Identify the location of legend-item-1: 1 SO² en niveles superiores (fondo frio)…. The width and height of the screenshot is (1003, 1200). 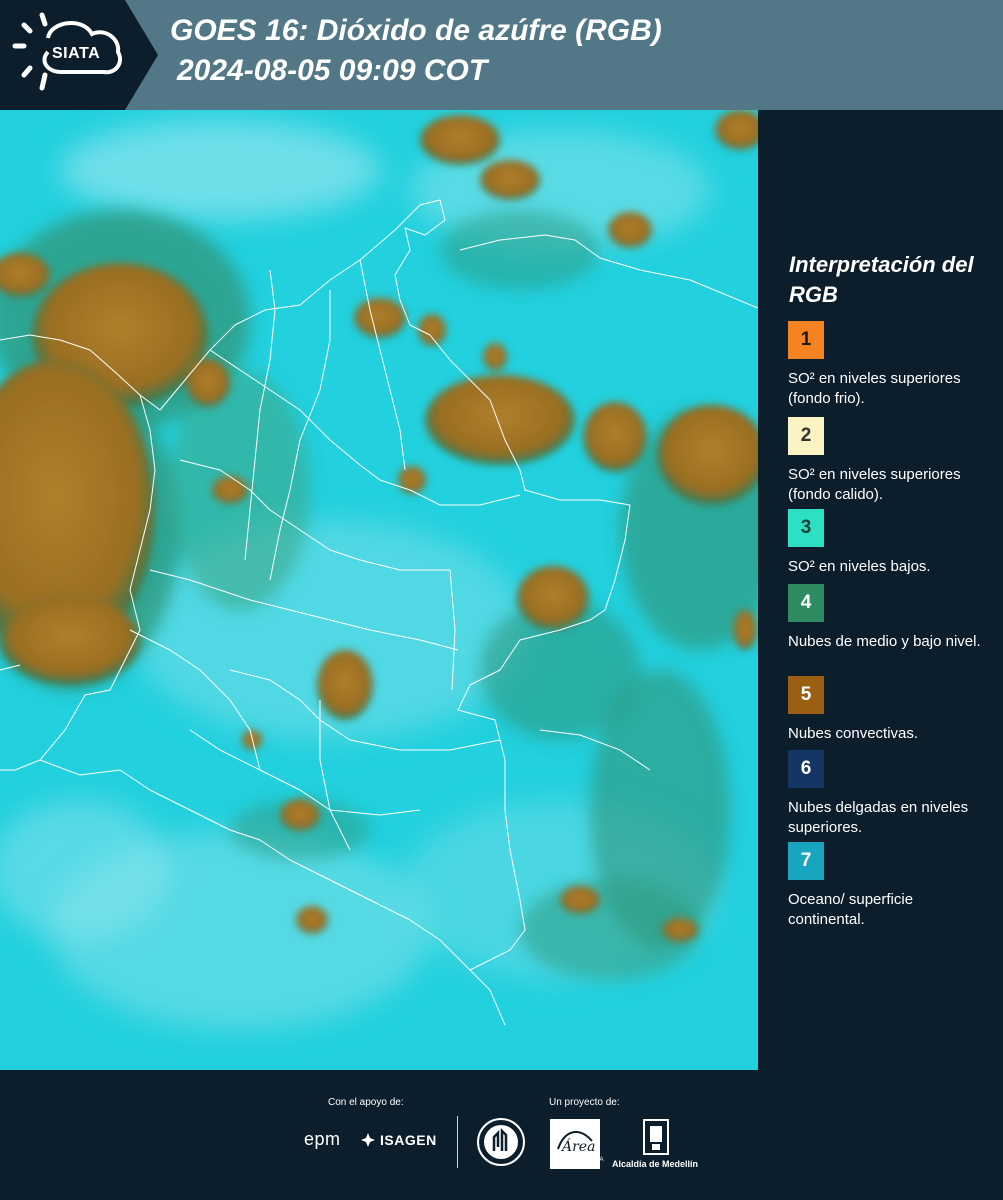
(888, 365).